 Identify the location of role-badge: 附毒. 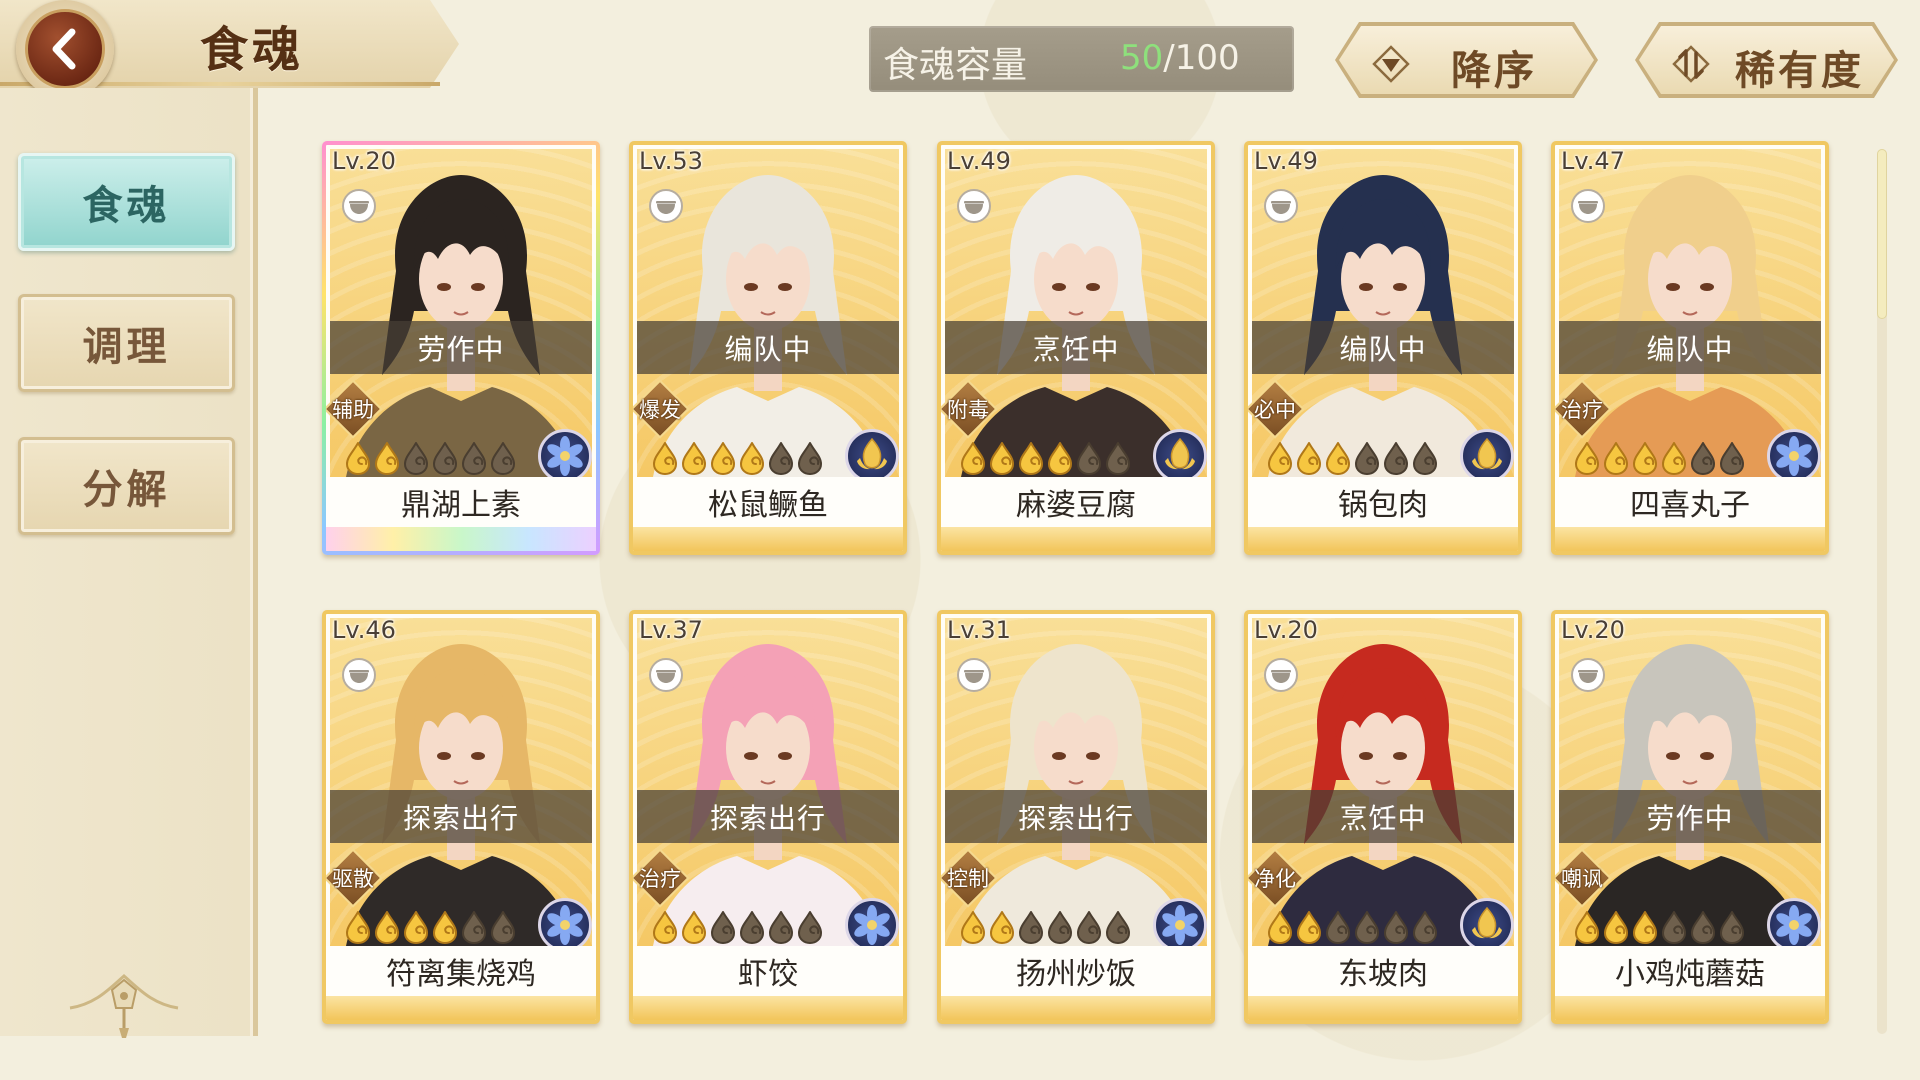
(970, 409).